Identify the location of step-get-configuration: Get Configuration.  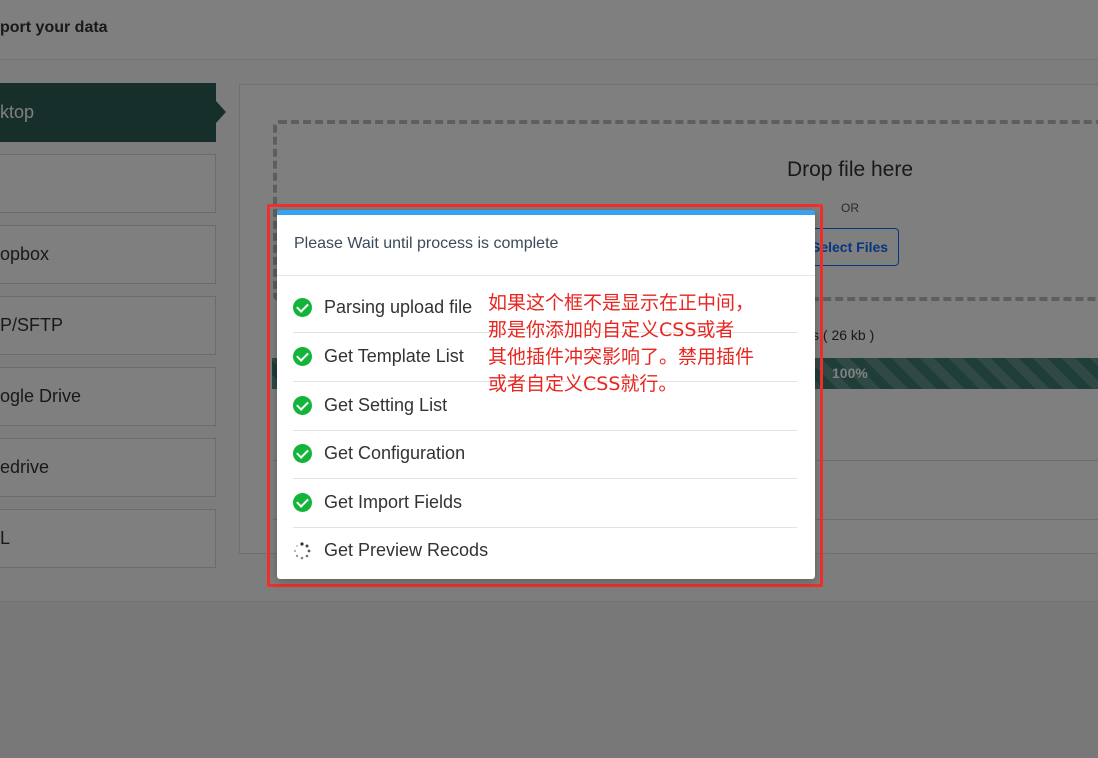
(545, 454).